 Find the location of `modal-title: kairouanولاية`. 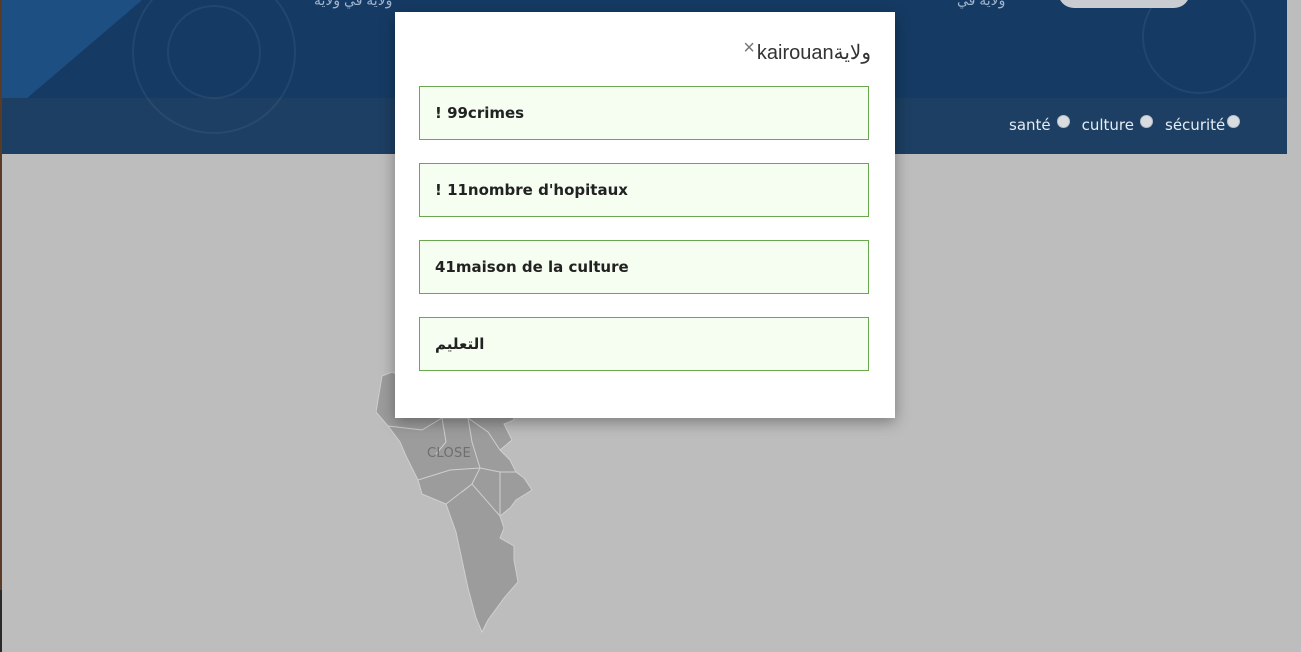

modal-title: kairouanولاية is located at coordinates (813, 53).